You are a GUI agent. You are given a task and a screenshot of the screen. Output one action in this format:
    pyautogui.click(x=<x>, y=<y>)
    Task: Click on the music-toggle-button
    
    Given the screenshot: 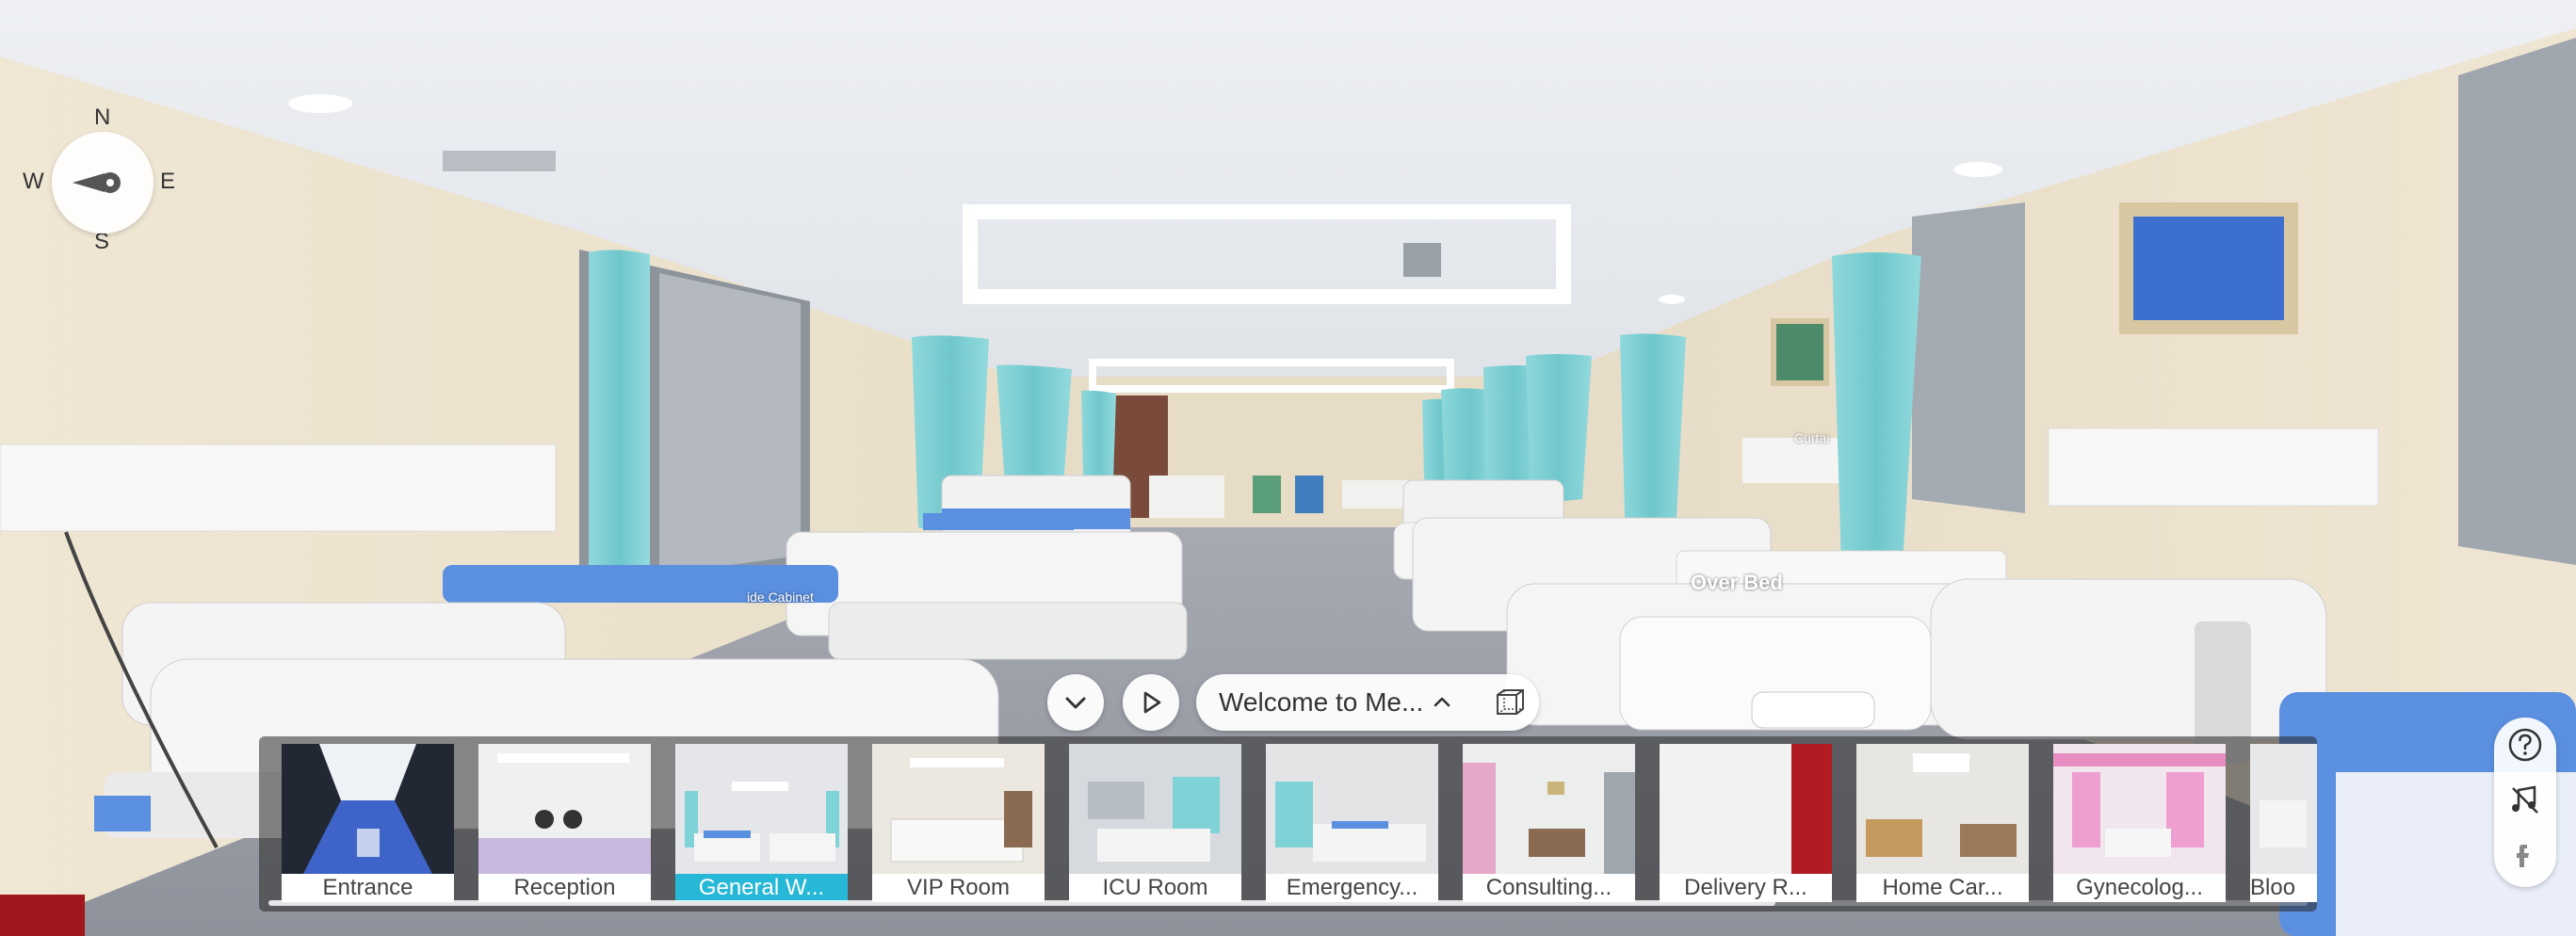 What is the action you would take?
    pyautogui.click(x=2525, y=799)
    